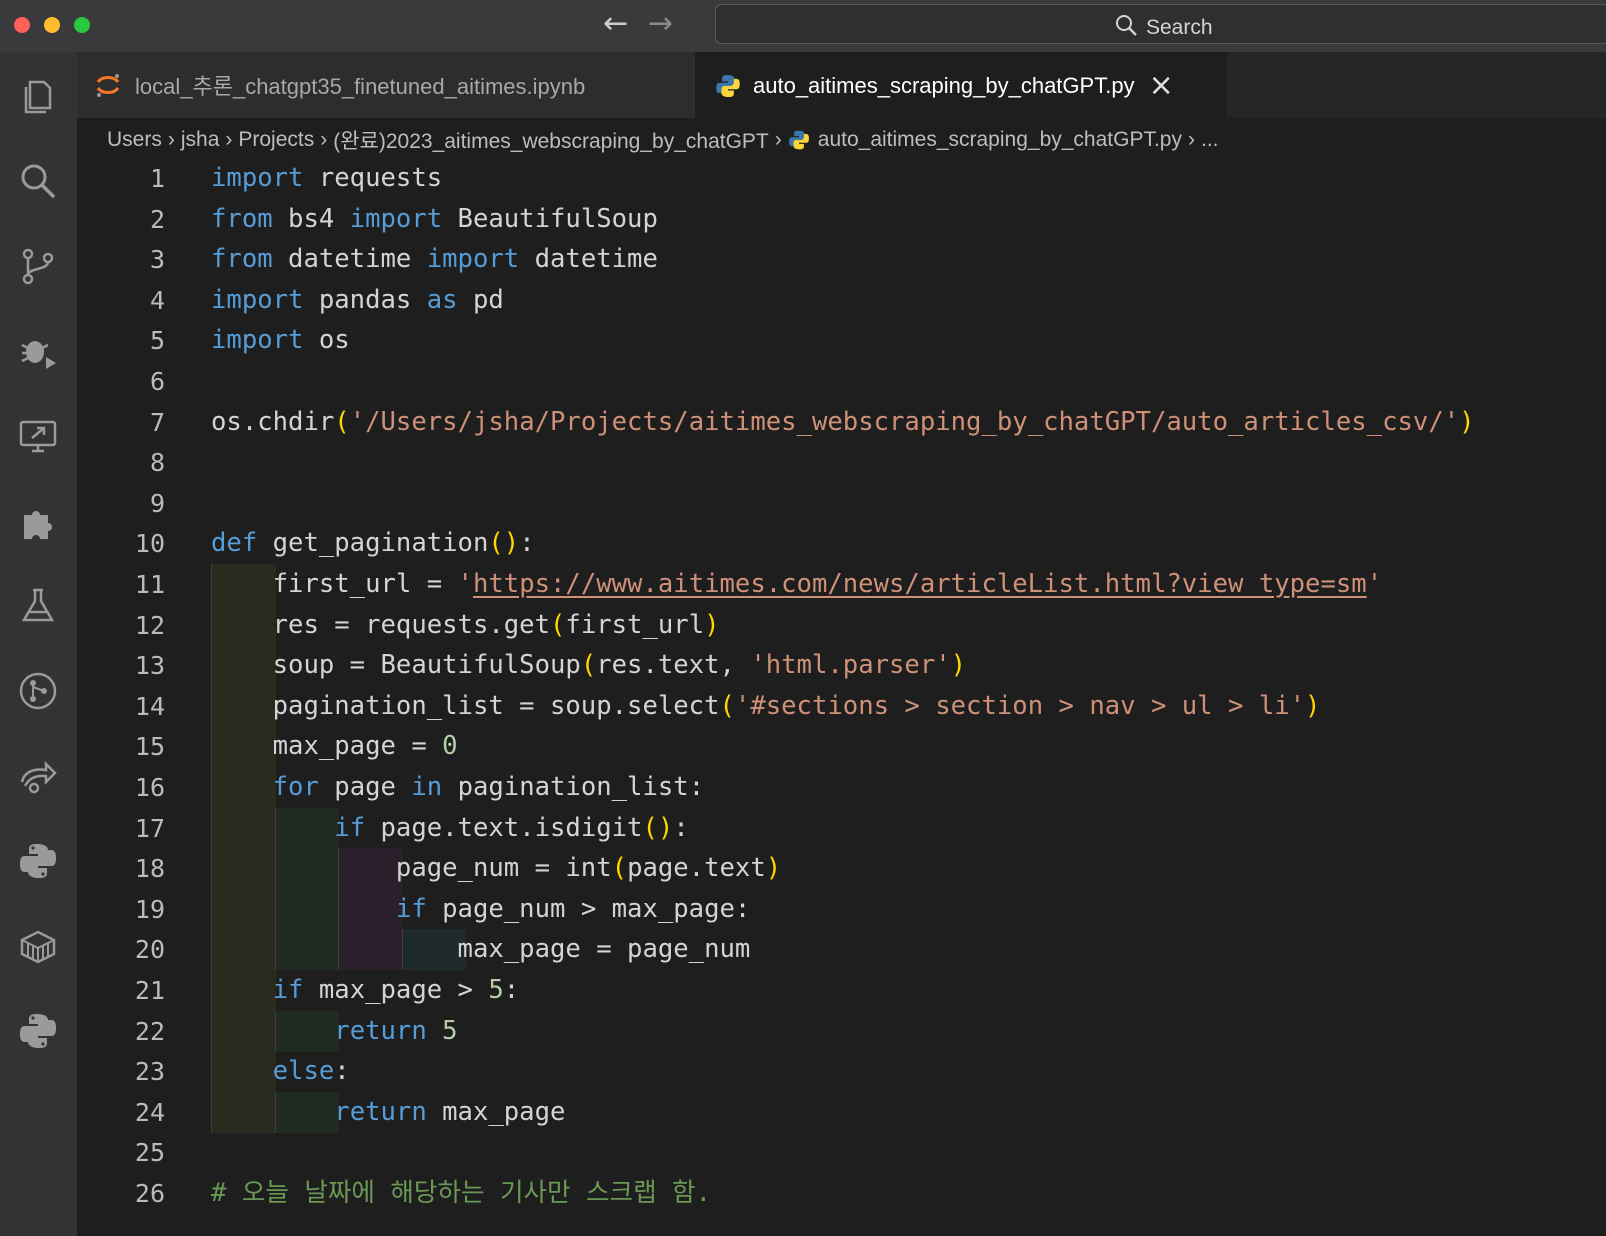 The image size is (1606, 1236). I want to click on code-text: max_page = 0, so click(334, 746).